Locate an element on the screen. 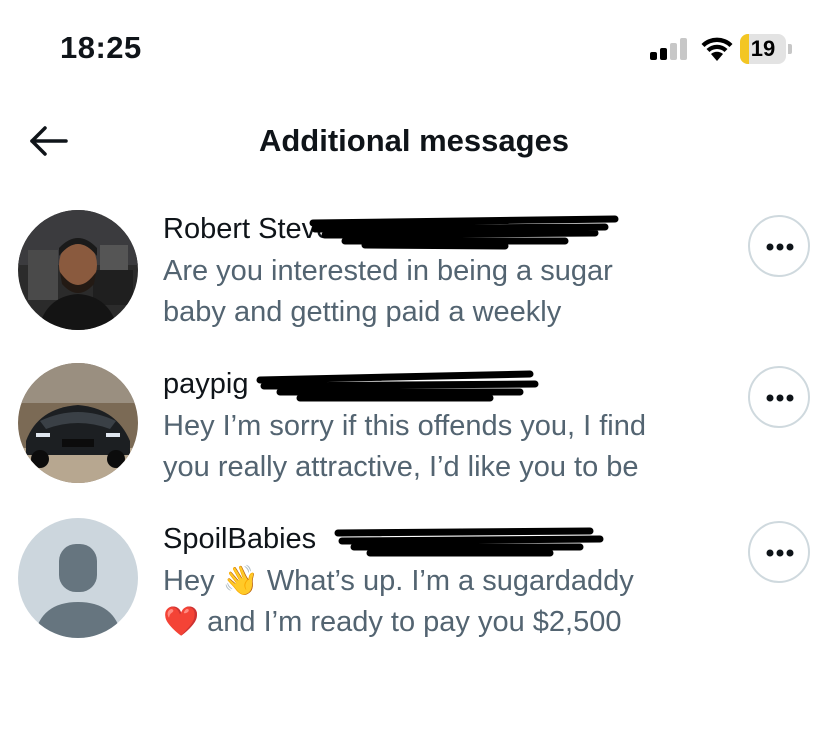 The image size is (828, 756). preview-line: Are you interested in being a sugar is located at coordinates (388, 271).